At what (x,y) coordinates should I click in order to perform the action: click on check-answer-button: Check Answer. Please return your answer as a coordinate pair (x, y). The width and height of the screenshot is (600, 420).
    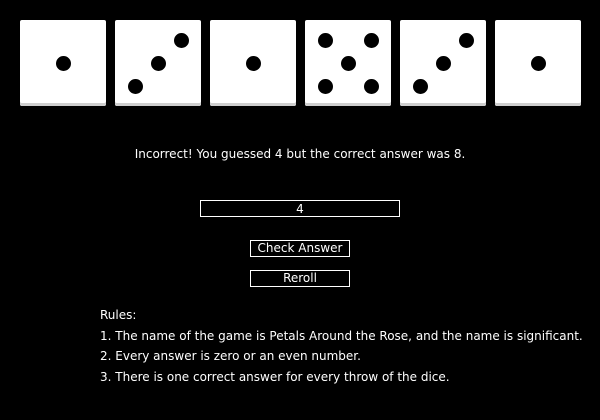
    Looking at the image, I should click on (300, 248).